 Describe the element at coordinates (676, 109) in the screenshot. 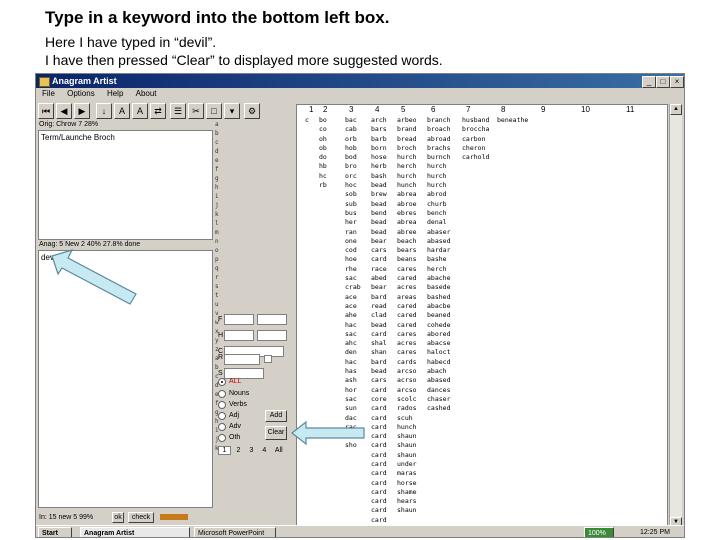

I see `scroll-up-icon: ▲` at that location.